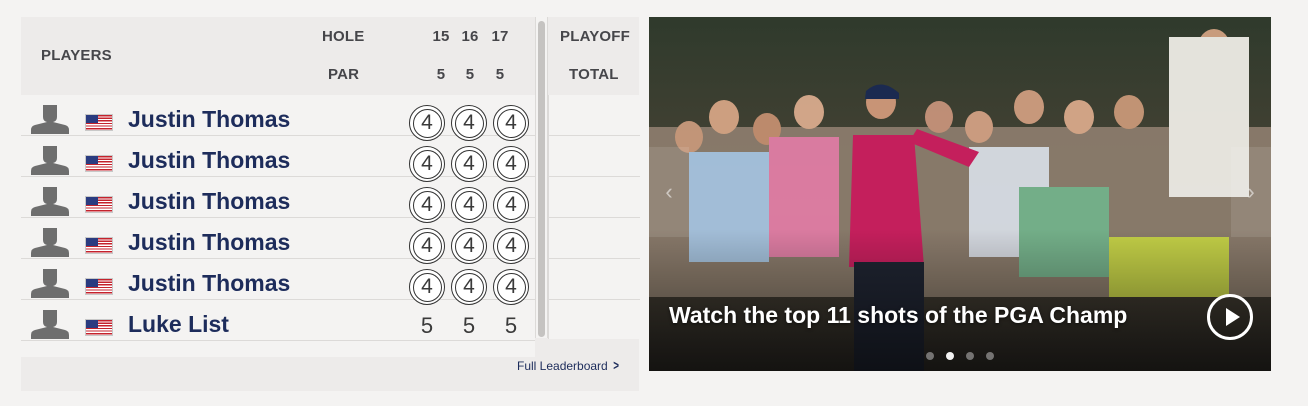 This screenshot has width=1308, height=406. Describe the element at coordinates (615, 365) in the screenshot. I see `chevron-right-icon: >` at that location.